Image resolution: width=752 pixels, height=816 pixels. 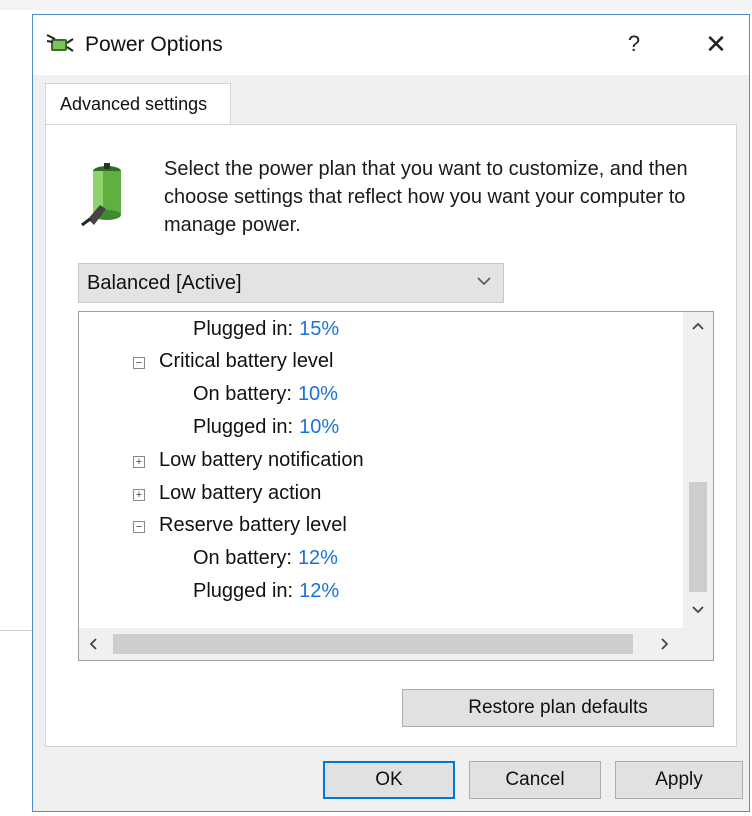 I want to click on background-divider, so click(x=16, y=630).